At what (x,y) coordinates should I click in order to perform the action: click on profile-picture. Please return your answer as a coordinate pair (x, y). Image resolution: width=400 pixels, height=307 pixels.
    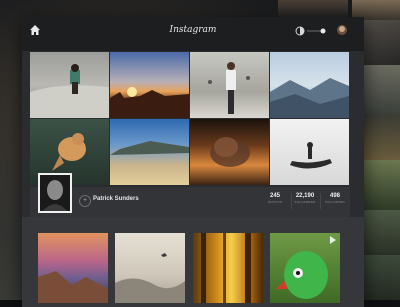
    Looking at the image, I should click on (55, 193).